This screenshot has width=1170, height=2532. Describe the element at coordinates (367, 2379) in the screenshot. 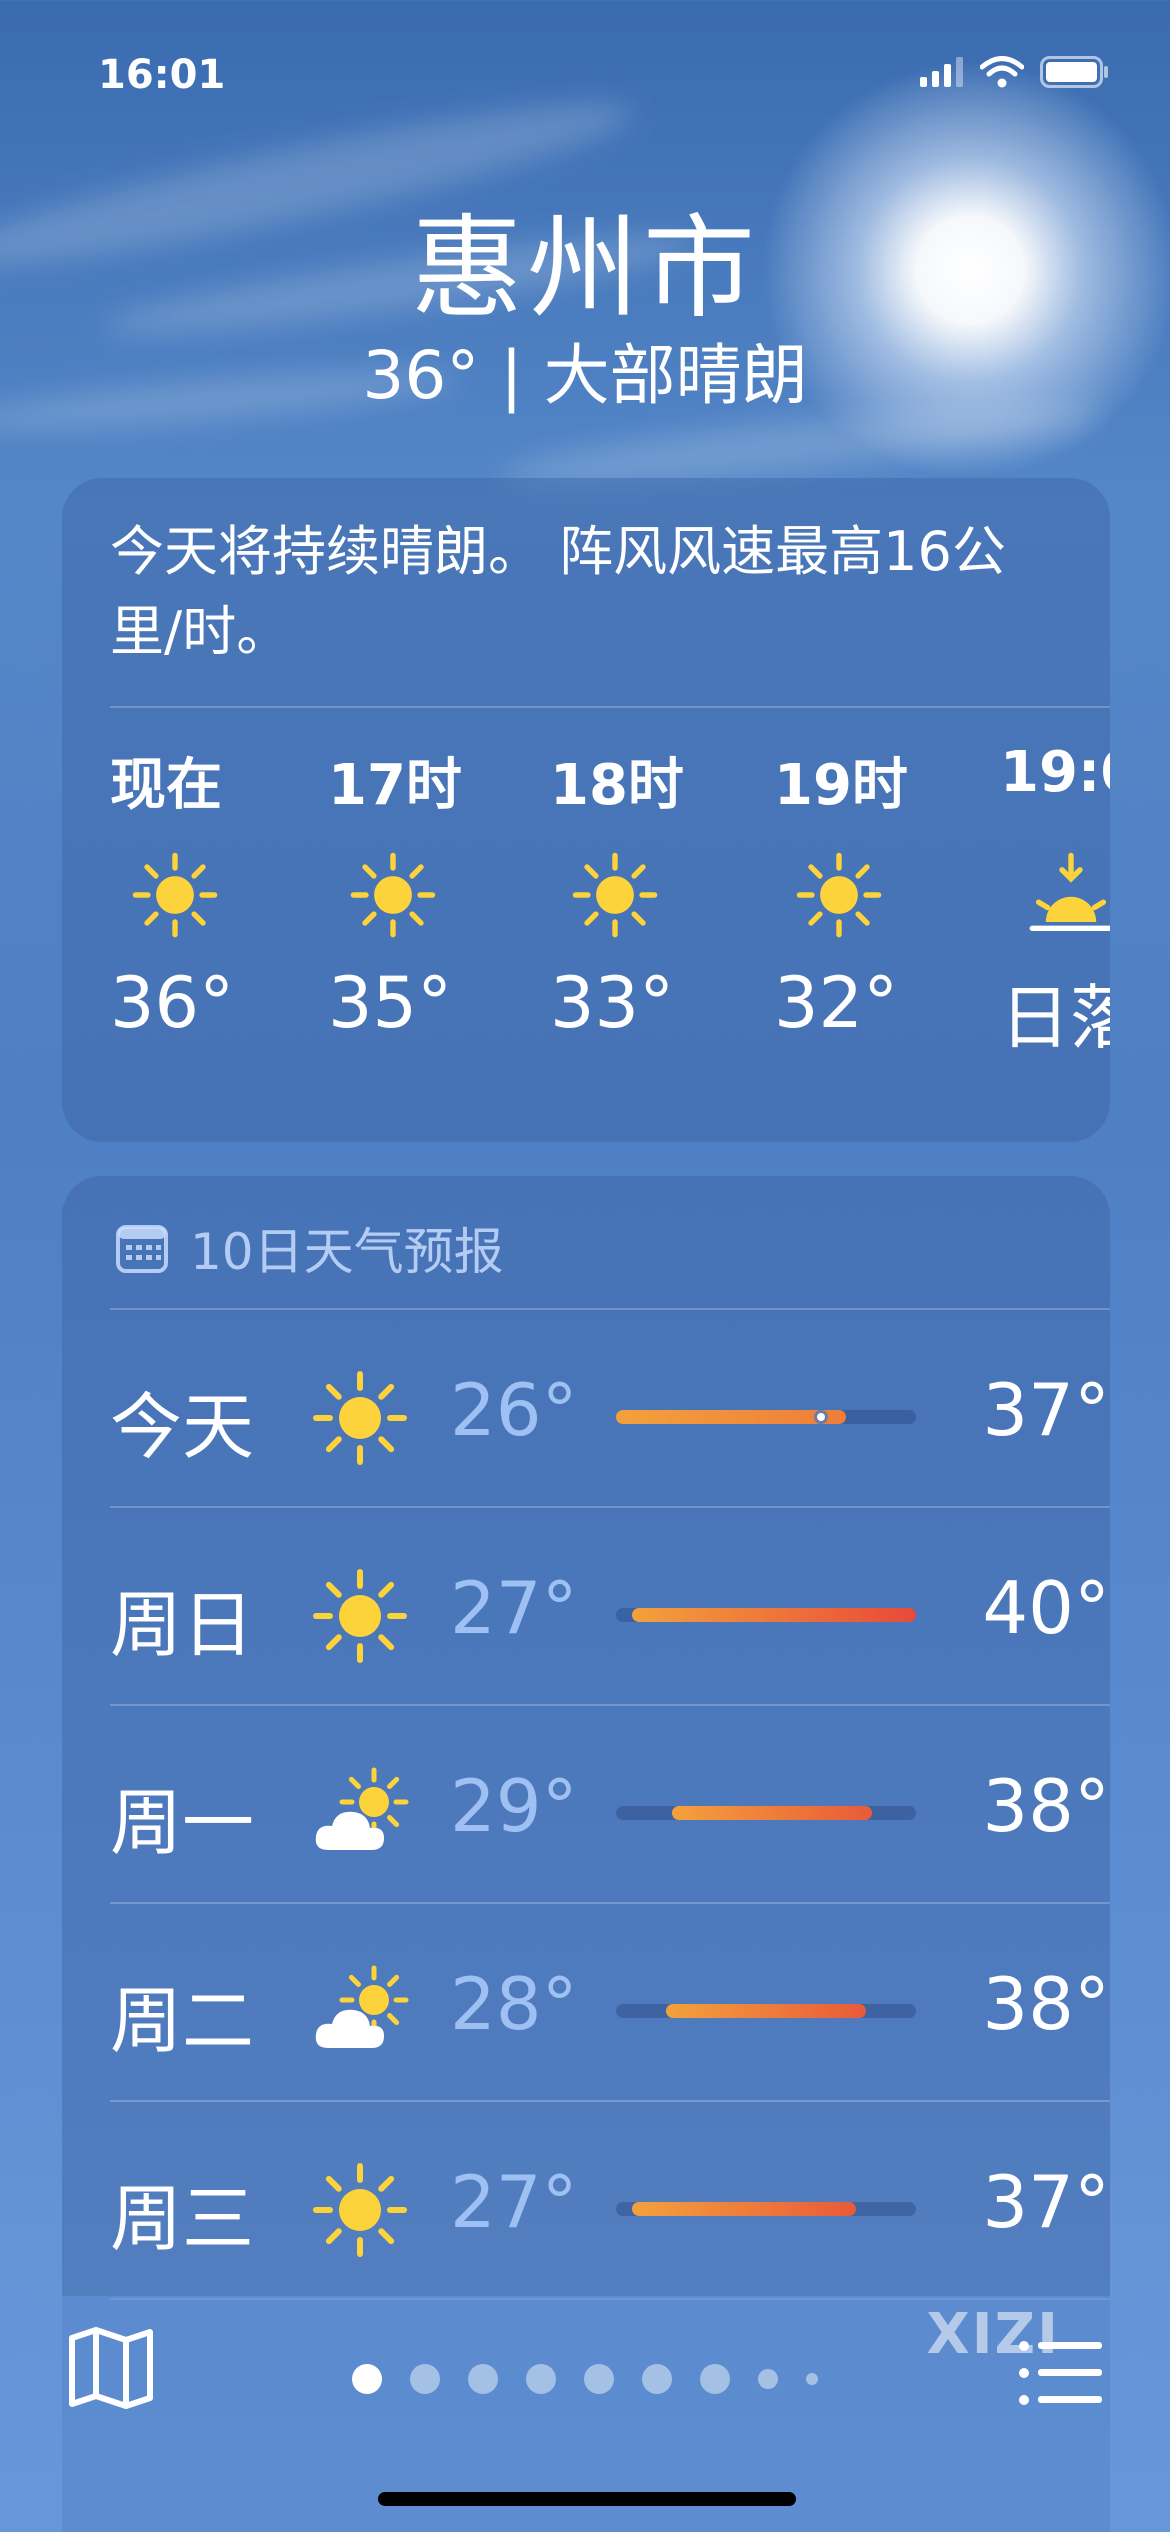

I see `page-dot-active` at that location.